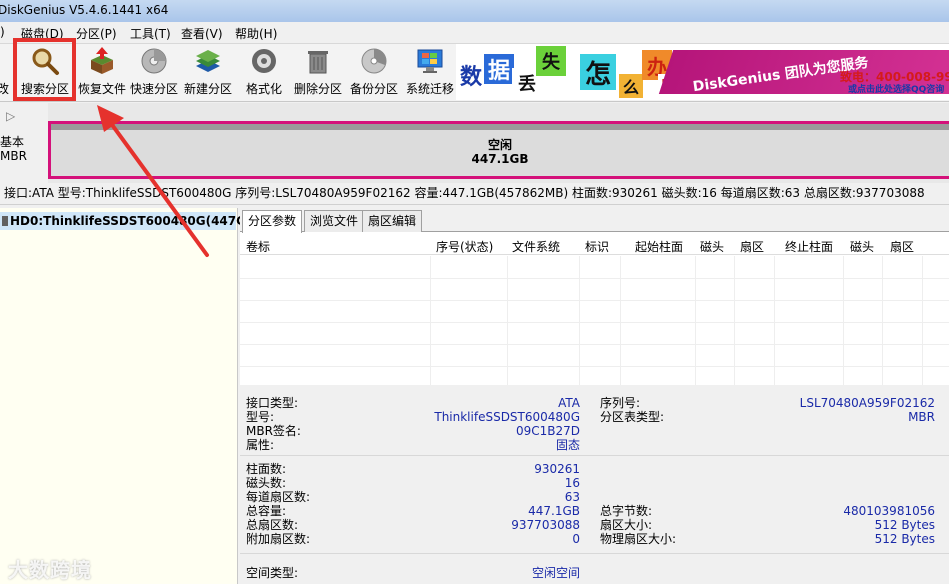 The width and height of the screenshot is (949, 584). I want to click on banner-tile: 么, so click(631, 86).